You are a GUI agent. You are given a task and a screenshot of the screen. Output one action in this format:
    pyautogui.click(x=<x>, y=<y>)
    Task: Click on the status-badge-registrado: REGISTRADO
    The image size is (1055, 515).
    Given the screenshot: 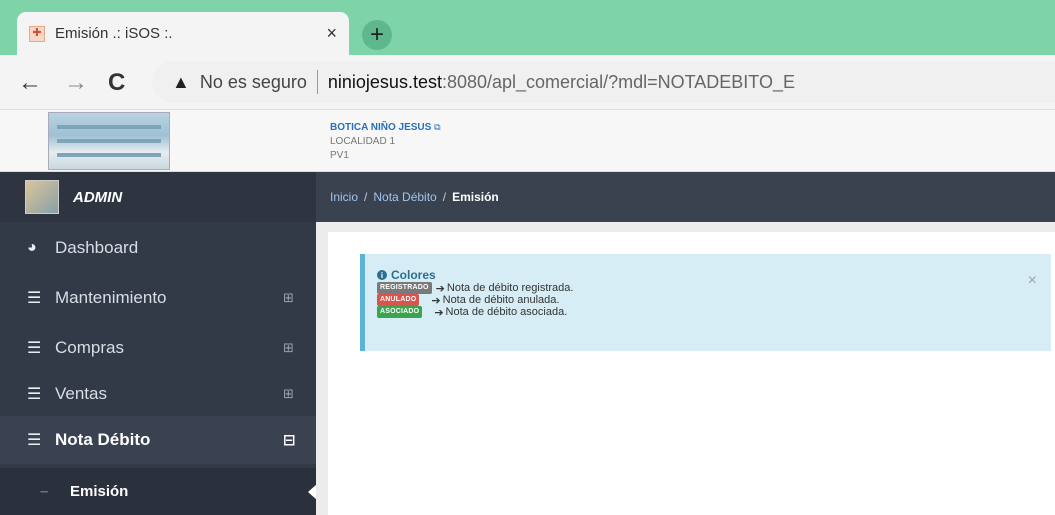 What is the action you would take?
    pyautogui.click(x=404, y=288)
    